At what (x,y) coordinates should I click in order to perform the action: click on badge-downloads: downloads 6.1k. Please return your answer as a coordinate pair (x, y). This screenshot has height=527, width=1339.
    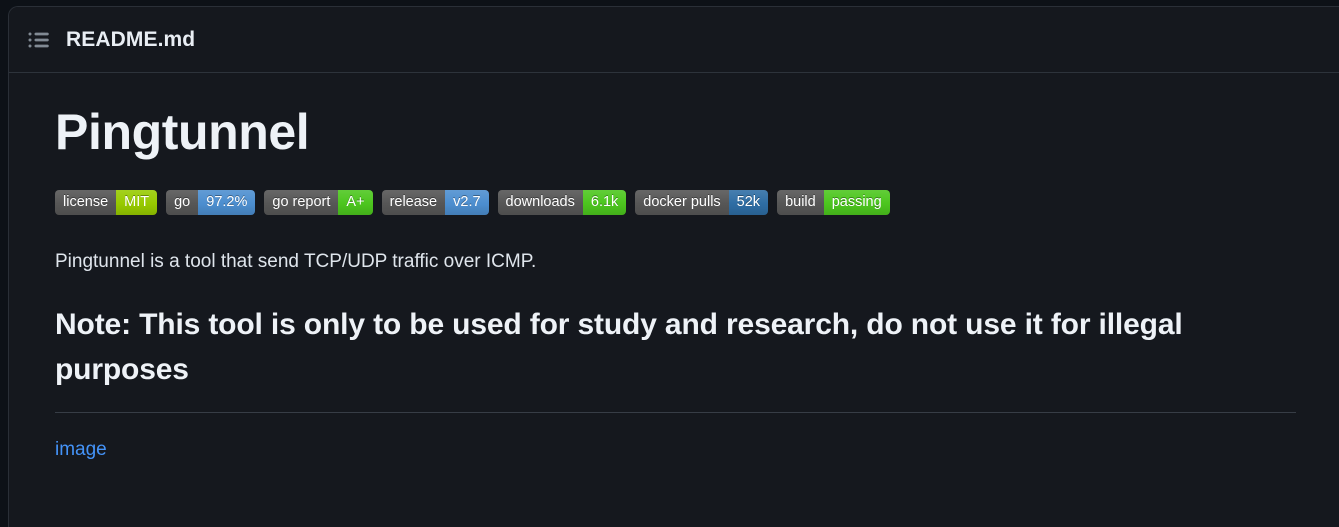
    Looking at the image, I should click on (562, 202).